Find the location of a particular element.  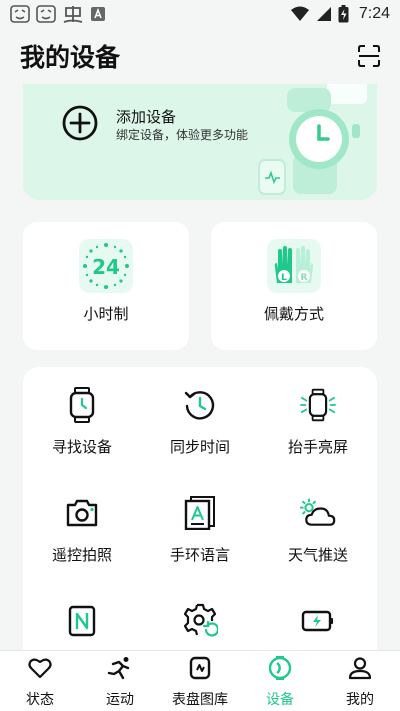

feature-label: 同步时间 is located at coordinates (199, 447).